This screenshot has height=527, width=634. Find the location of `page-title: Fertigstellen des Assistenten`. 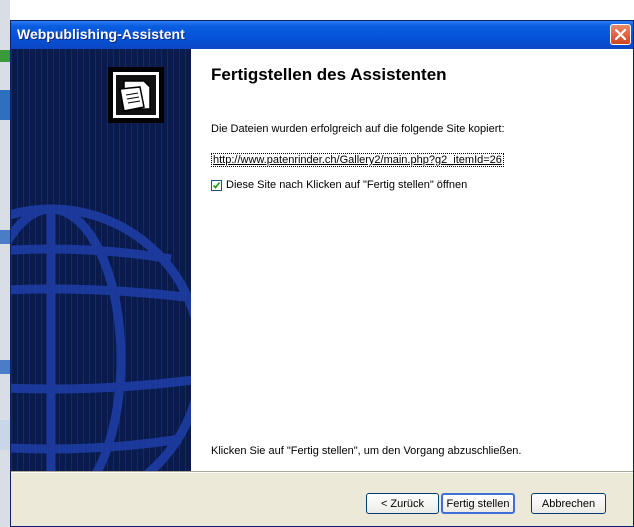

page-title: Fertigstellen des Assistenten is located at coordinates (329, 74).